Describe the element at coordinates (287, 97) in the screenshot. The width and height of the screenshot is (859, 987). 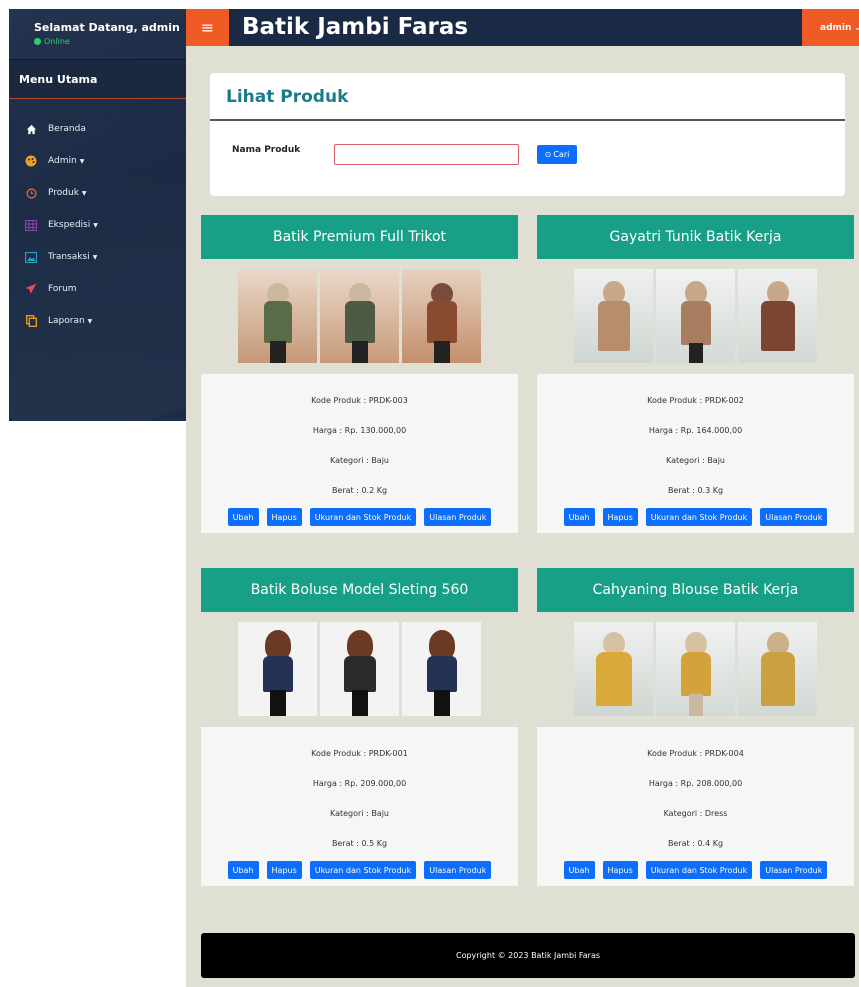
I see `page-title: Lihat Produk` at that location.